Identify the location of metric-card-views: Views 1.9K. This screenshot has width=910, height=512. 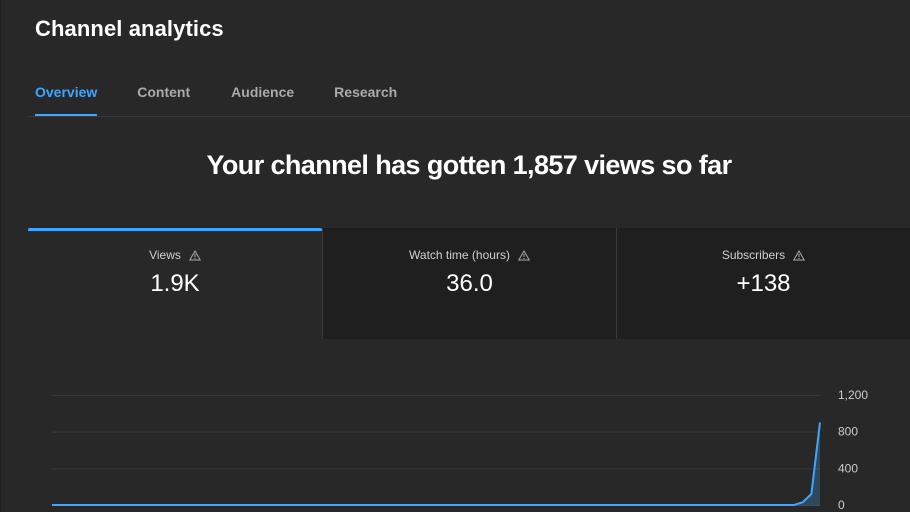
(175, 283).